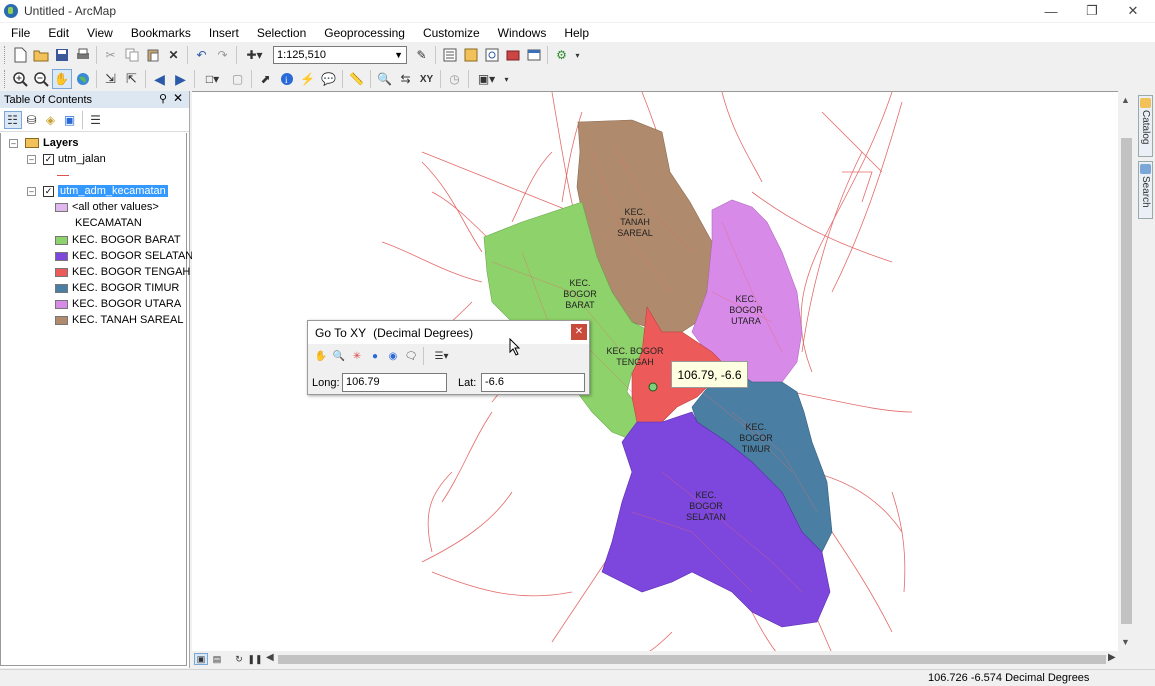 The image size is (1155, 686). I want to click on dialog-title-bar: Go To XY (Decimal Degrees), so click(448, 332).